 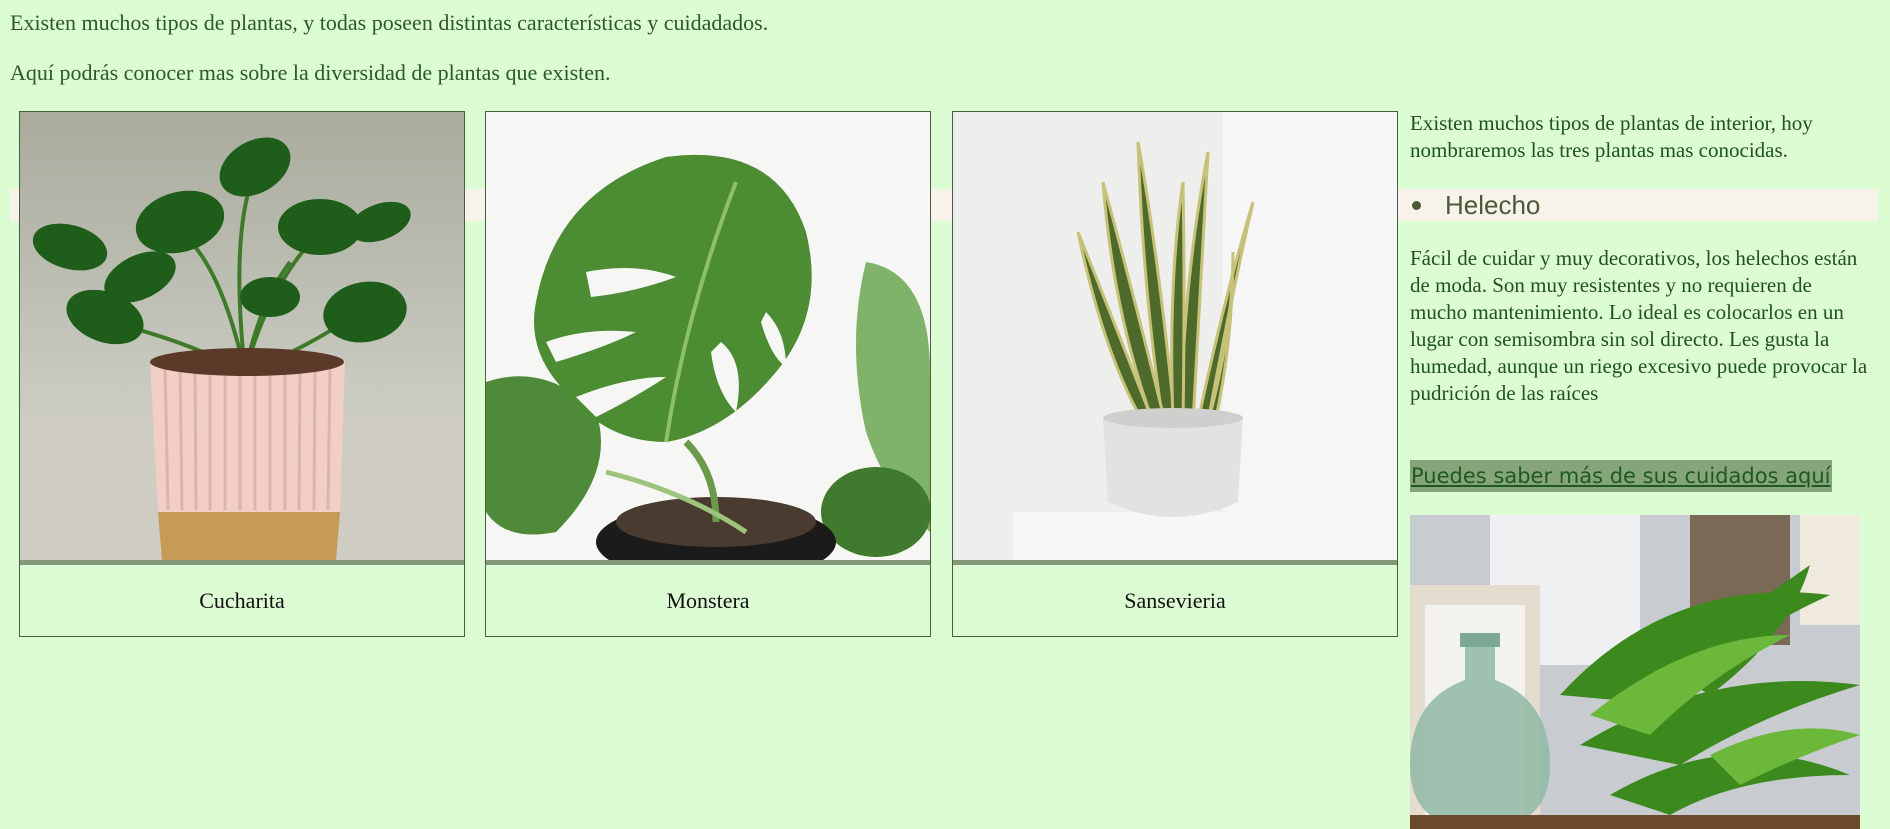 What do you see at coordinates (242, 600) in the screenshot?
I see `card-caption: Cucharita` at bounding box center [242, 600].